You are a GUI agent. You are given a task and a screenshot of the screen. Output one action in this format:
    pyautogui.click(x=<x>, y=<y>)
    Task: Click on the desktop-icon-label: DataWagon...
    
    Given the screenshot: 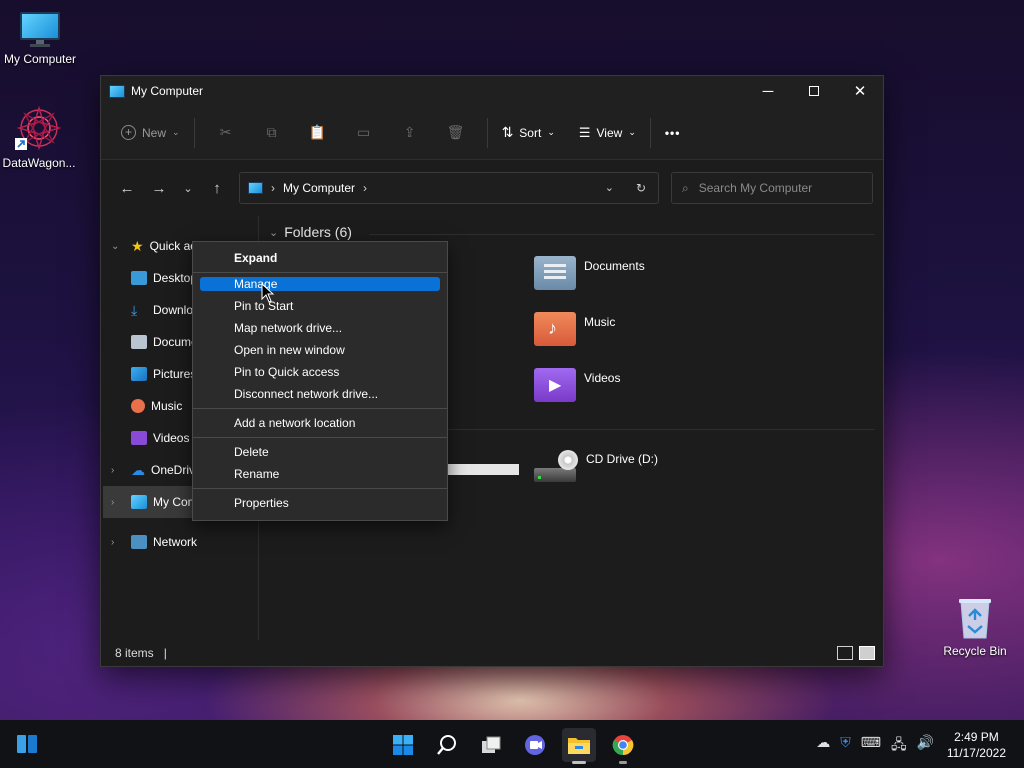 What is the action you would take?
    pyautogui.click(x=39, y=163)
    